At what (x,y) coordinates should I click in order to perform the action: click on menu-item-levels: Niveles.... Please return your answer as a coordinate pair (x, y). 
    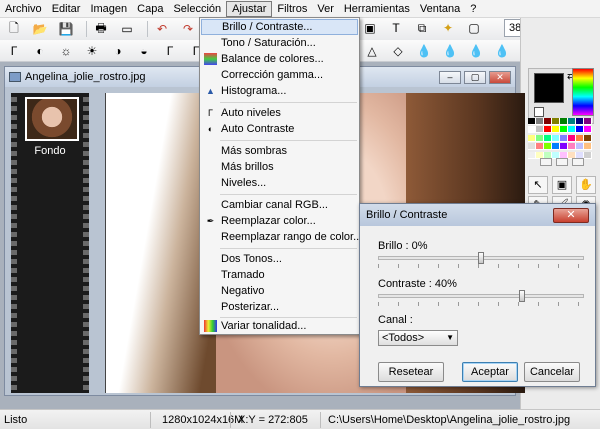
    Looking at the image, I should click on (279, 183).